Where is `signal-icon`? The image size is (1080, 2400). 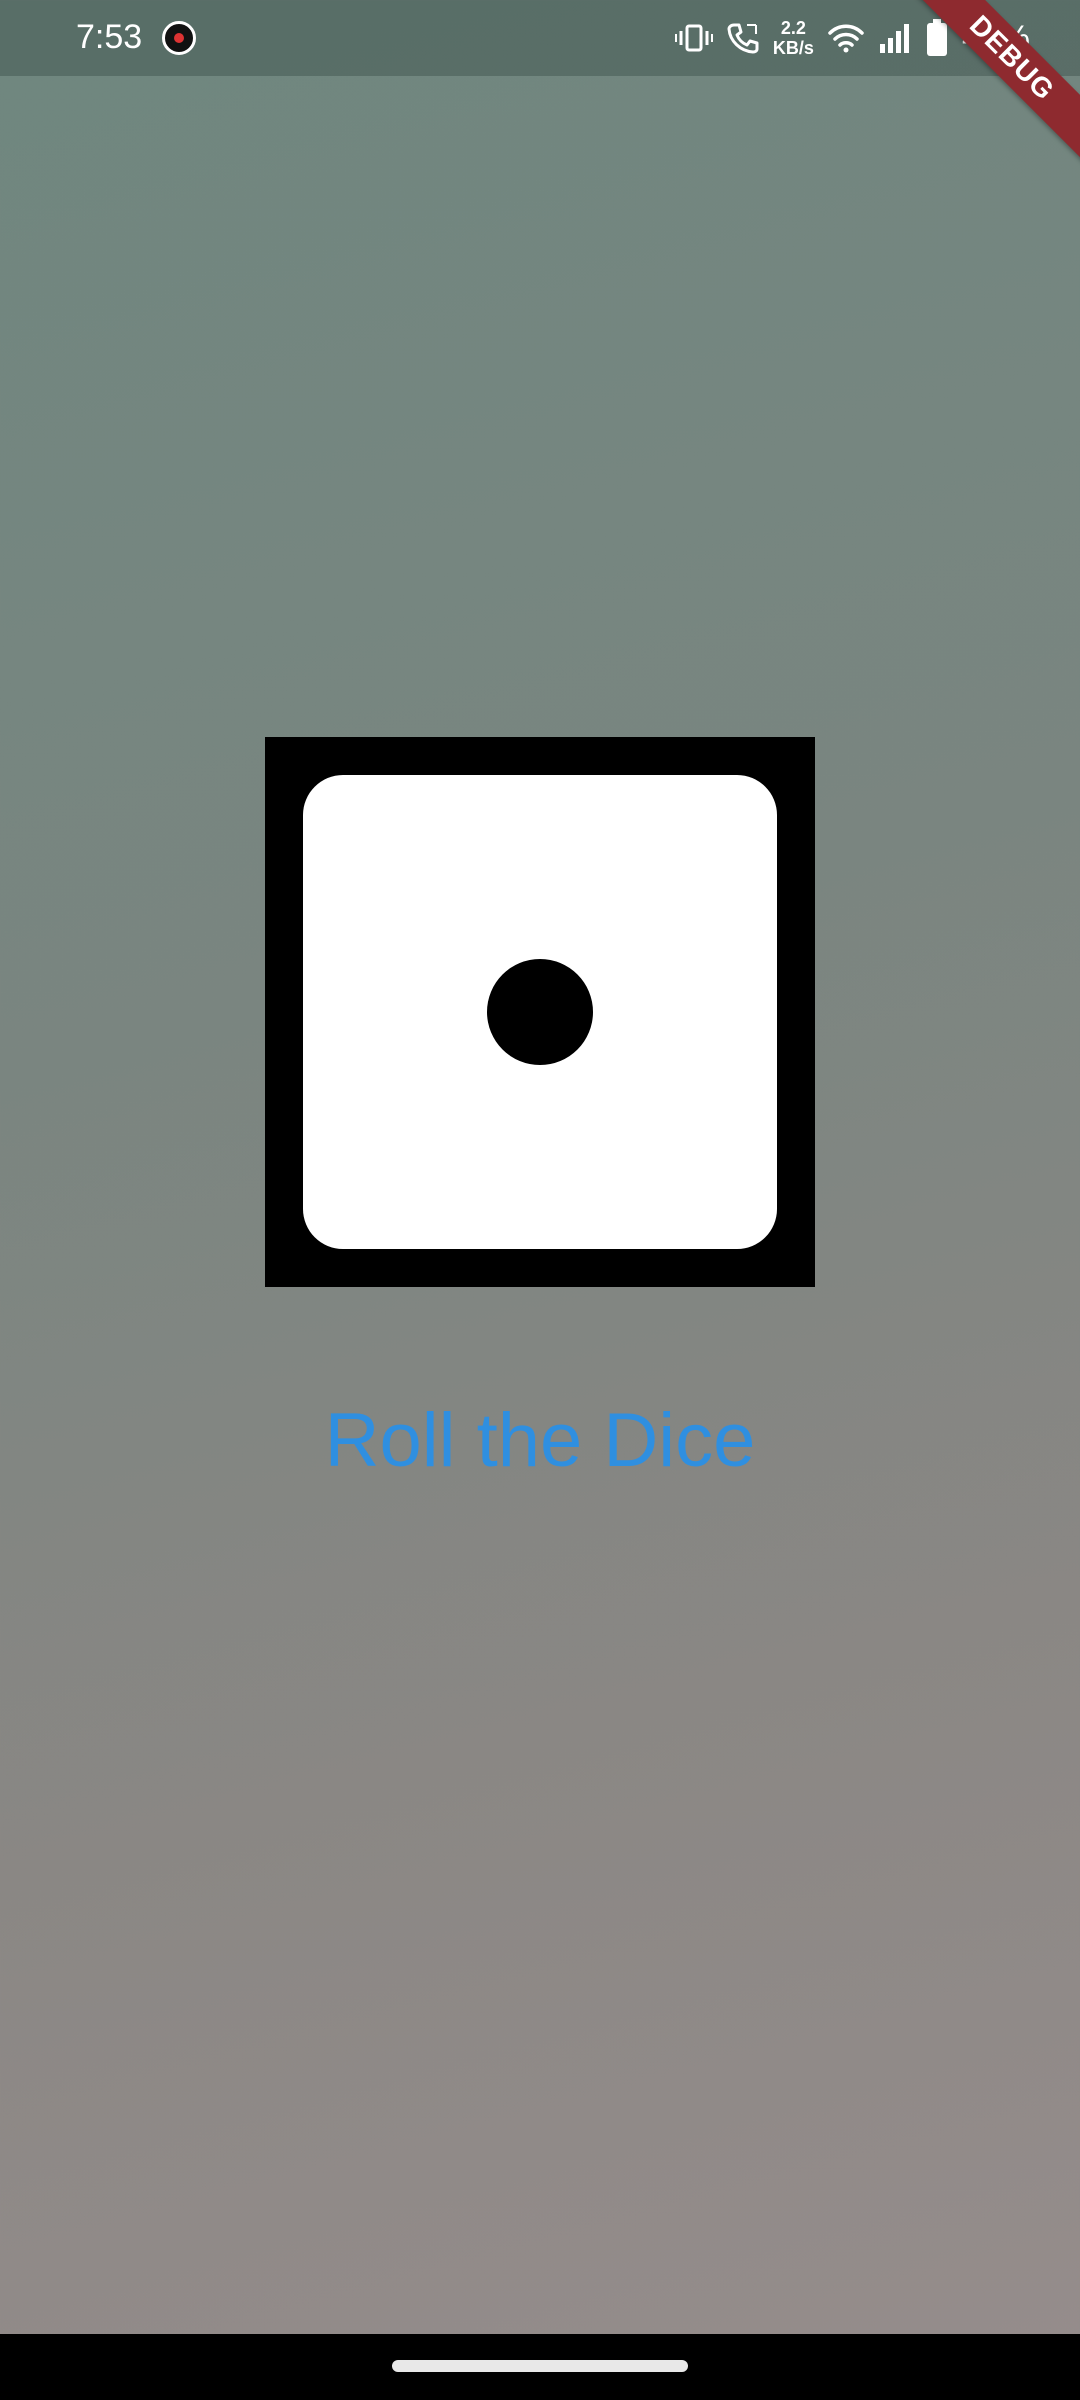
signal-icon is located at coordinates (895, 38).